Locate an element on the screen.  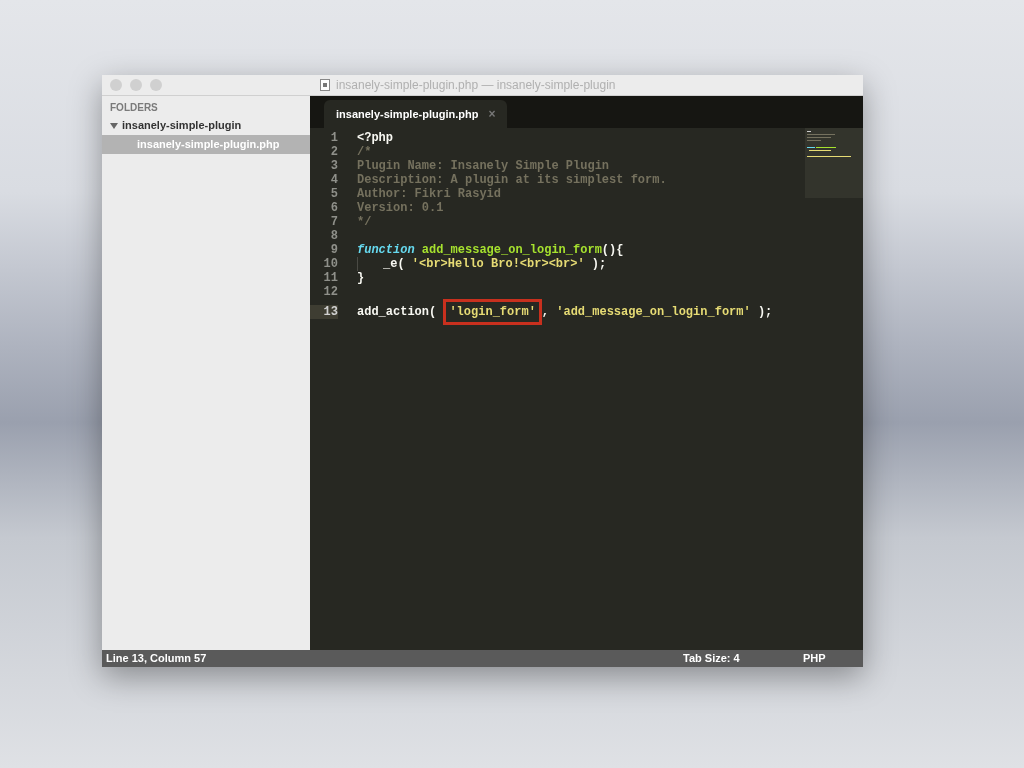
line-number: 5 is located at coordinates (333, 194).